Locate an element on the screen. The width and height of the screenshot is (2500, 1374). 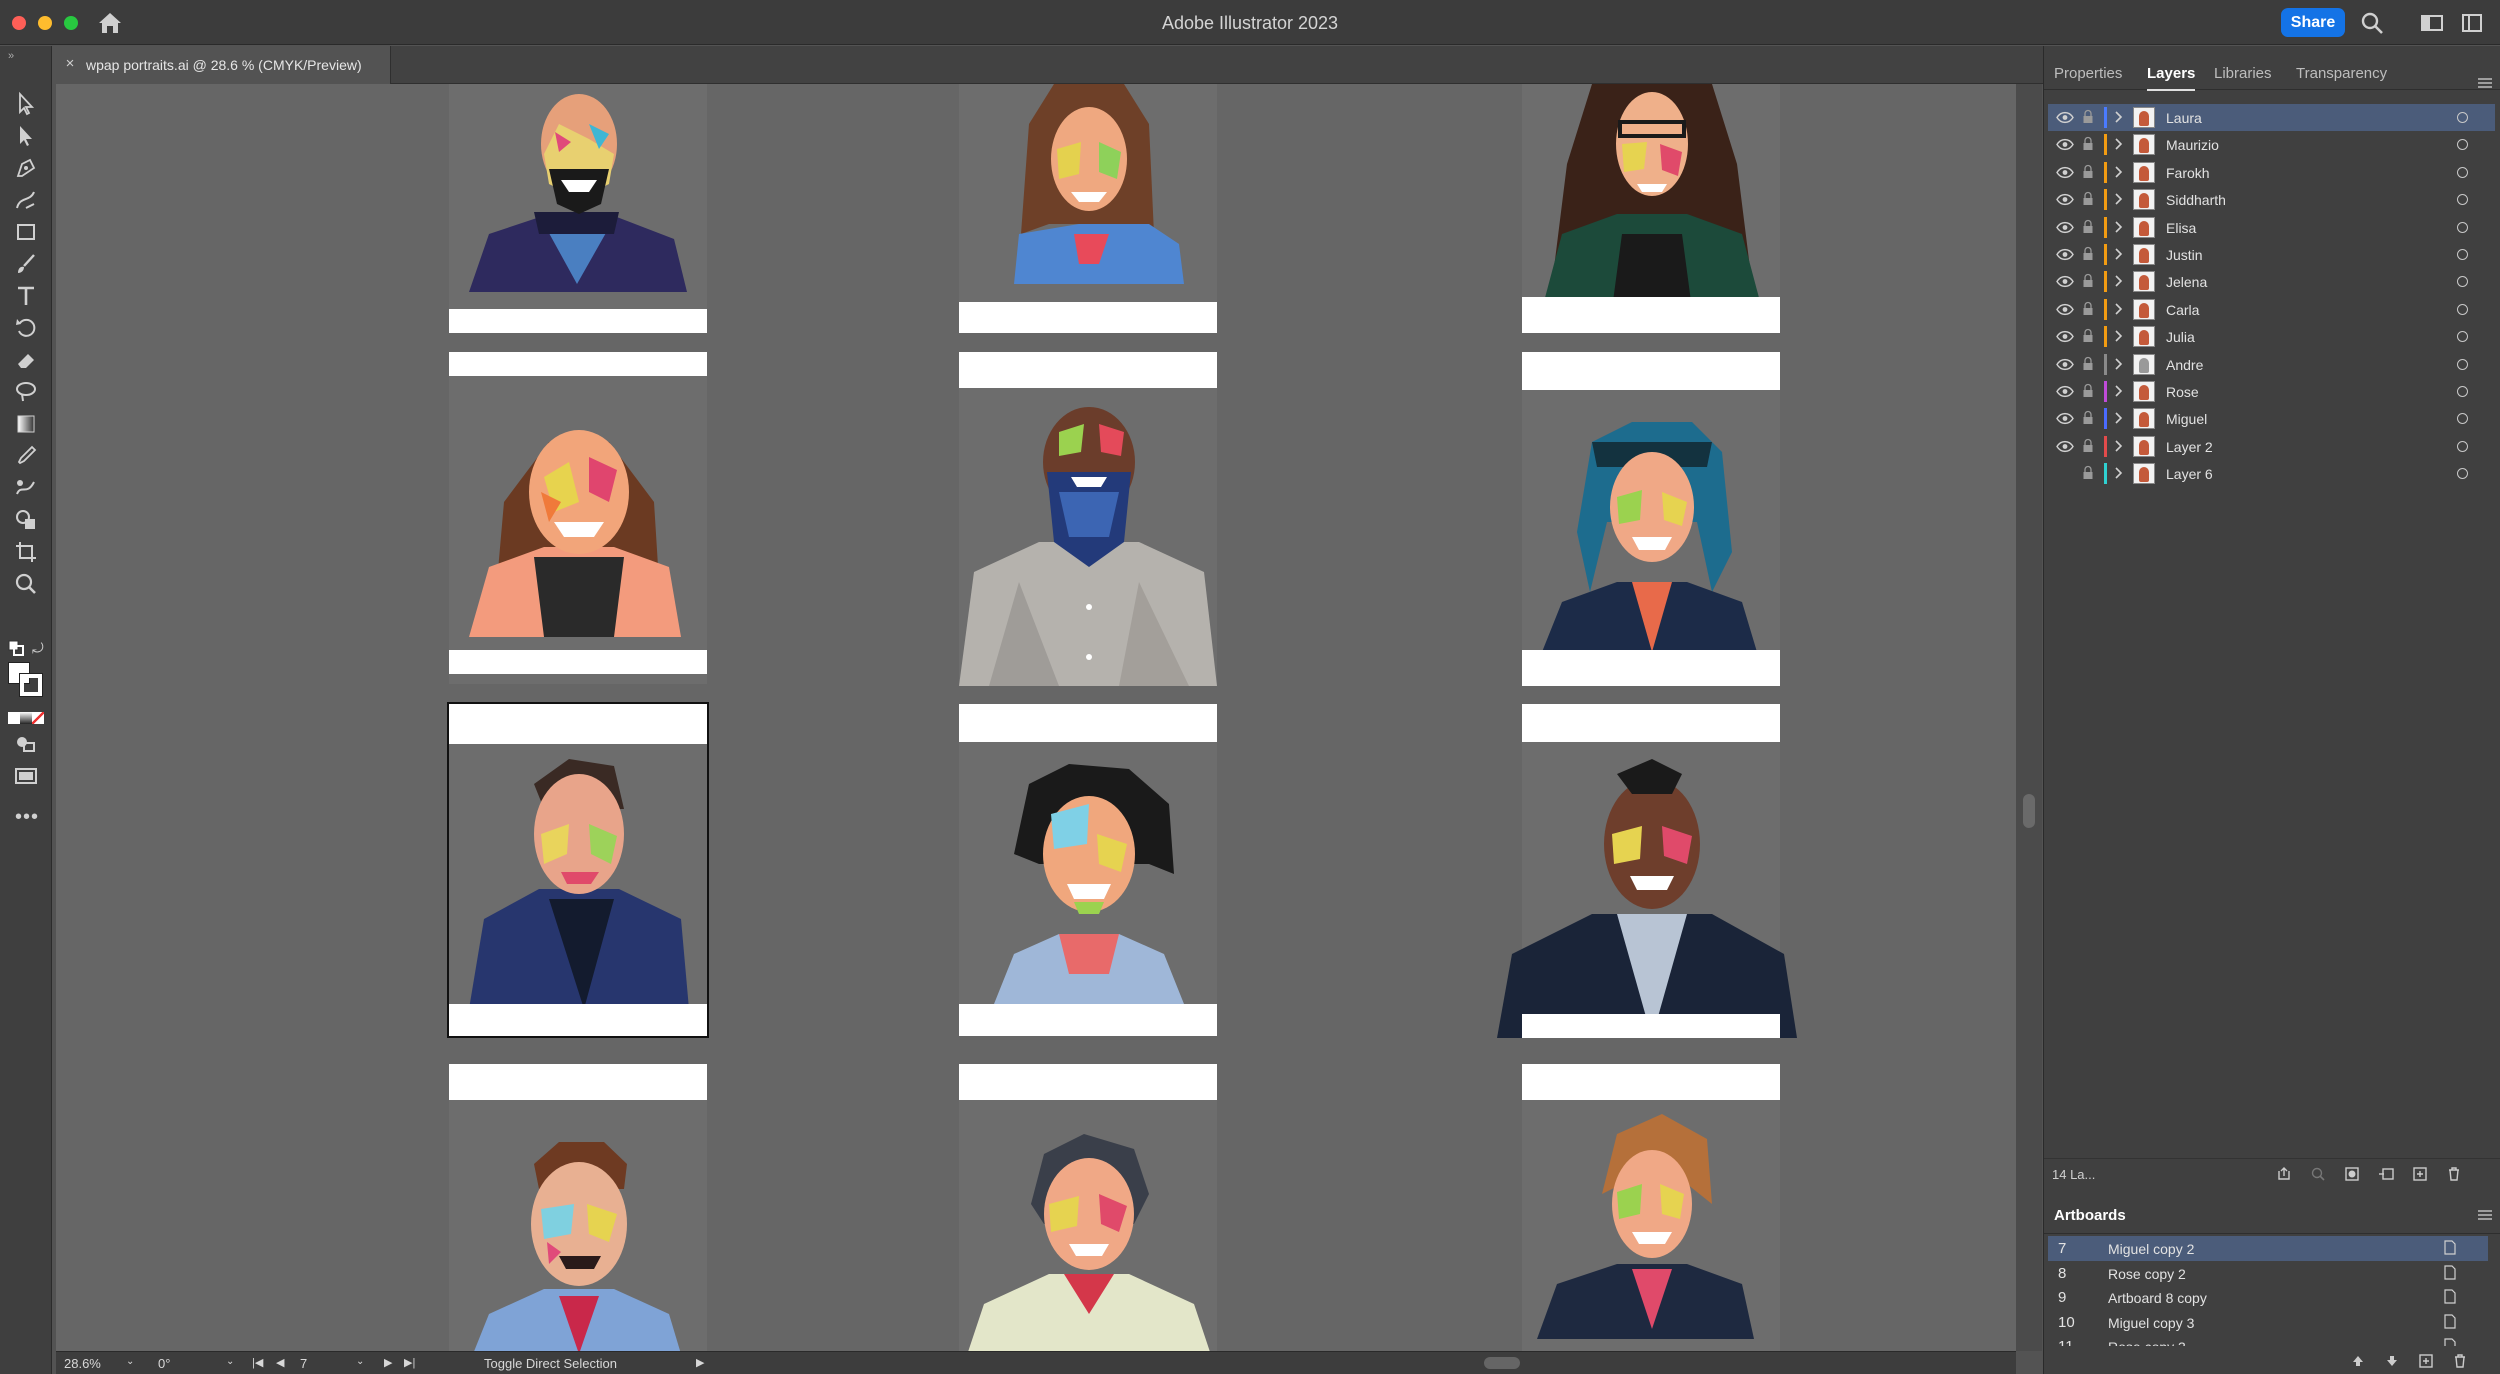
rotation-field: 0° is located at coordinates (164, 1363).